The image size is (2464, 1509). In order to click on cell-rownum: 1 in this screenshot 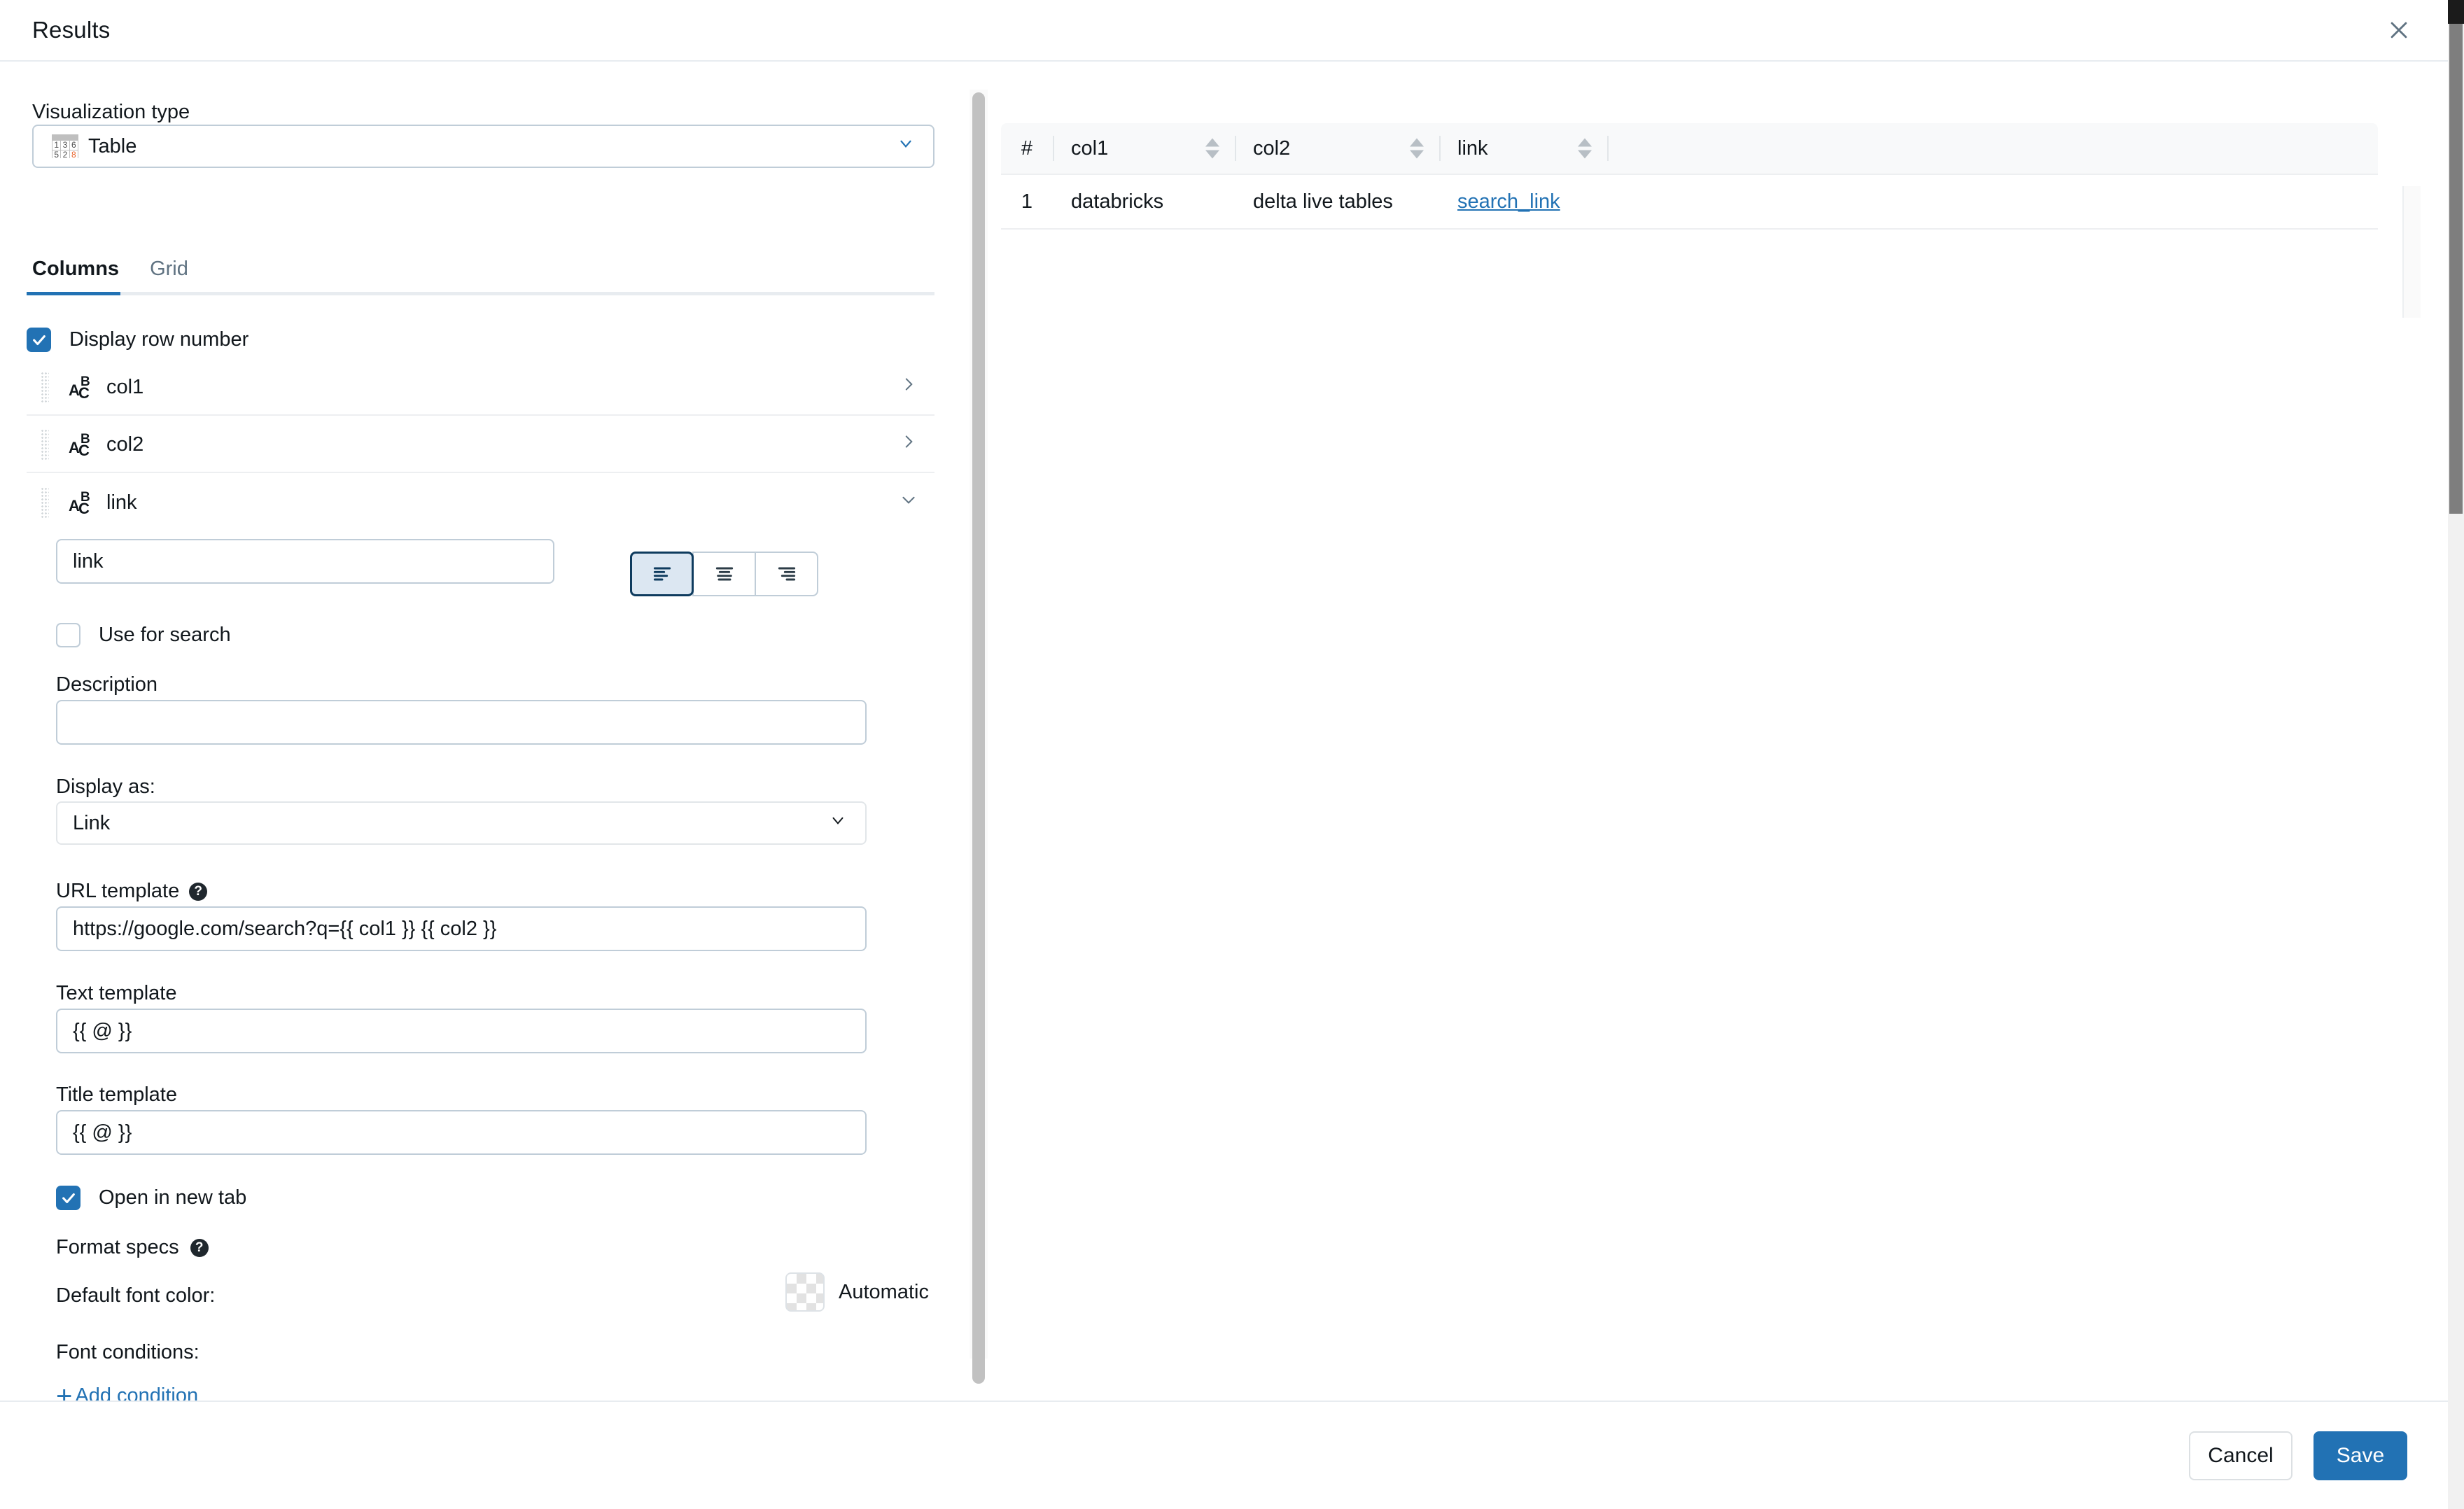, I will do `click(1027, 201)`.